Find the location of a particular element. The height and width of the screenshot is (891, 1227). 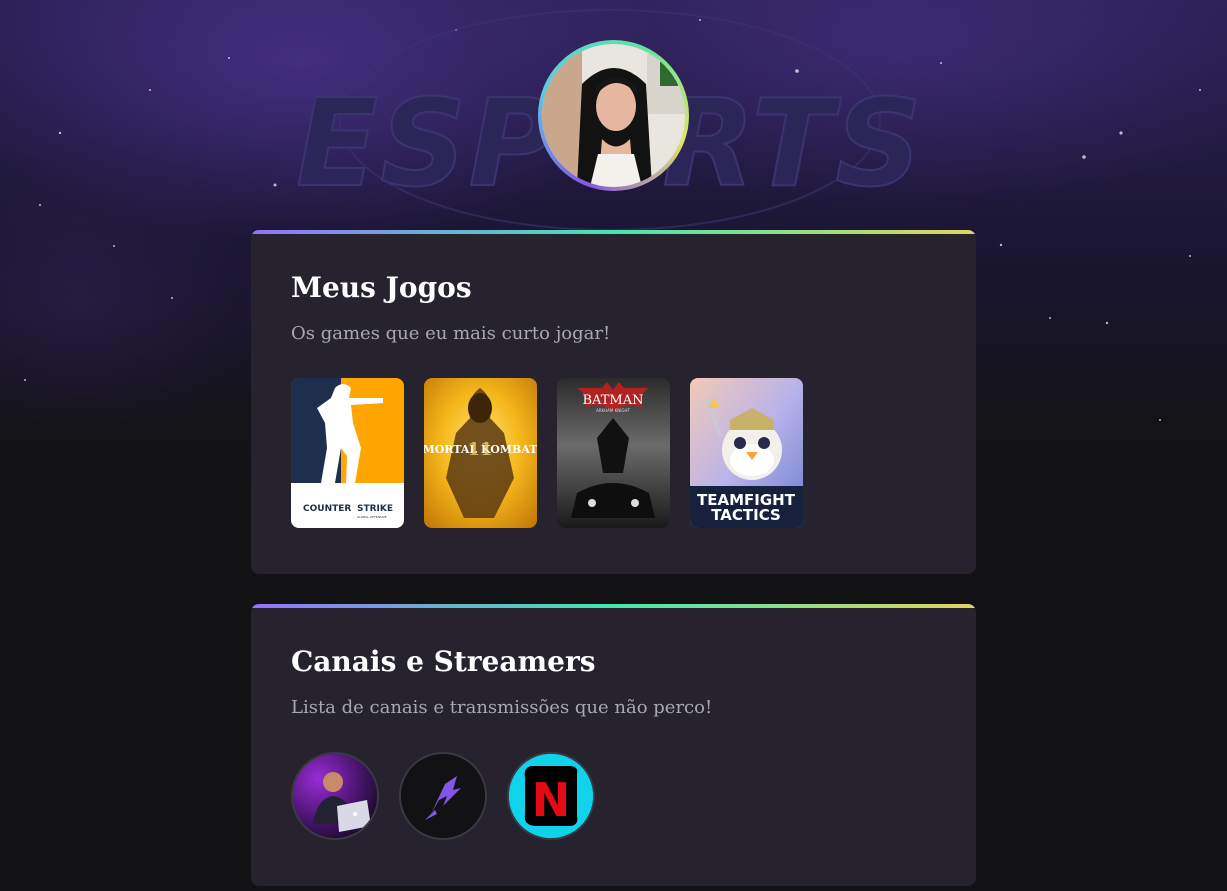

channel-netflix: N is located at coordinates (551, 795).